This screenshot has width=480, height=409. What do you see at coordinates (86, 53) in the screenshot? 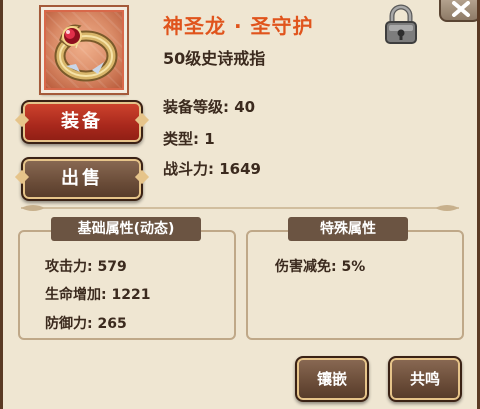
I see `ring-icon` at bounding box center [86, 53].